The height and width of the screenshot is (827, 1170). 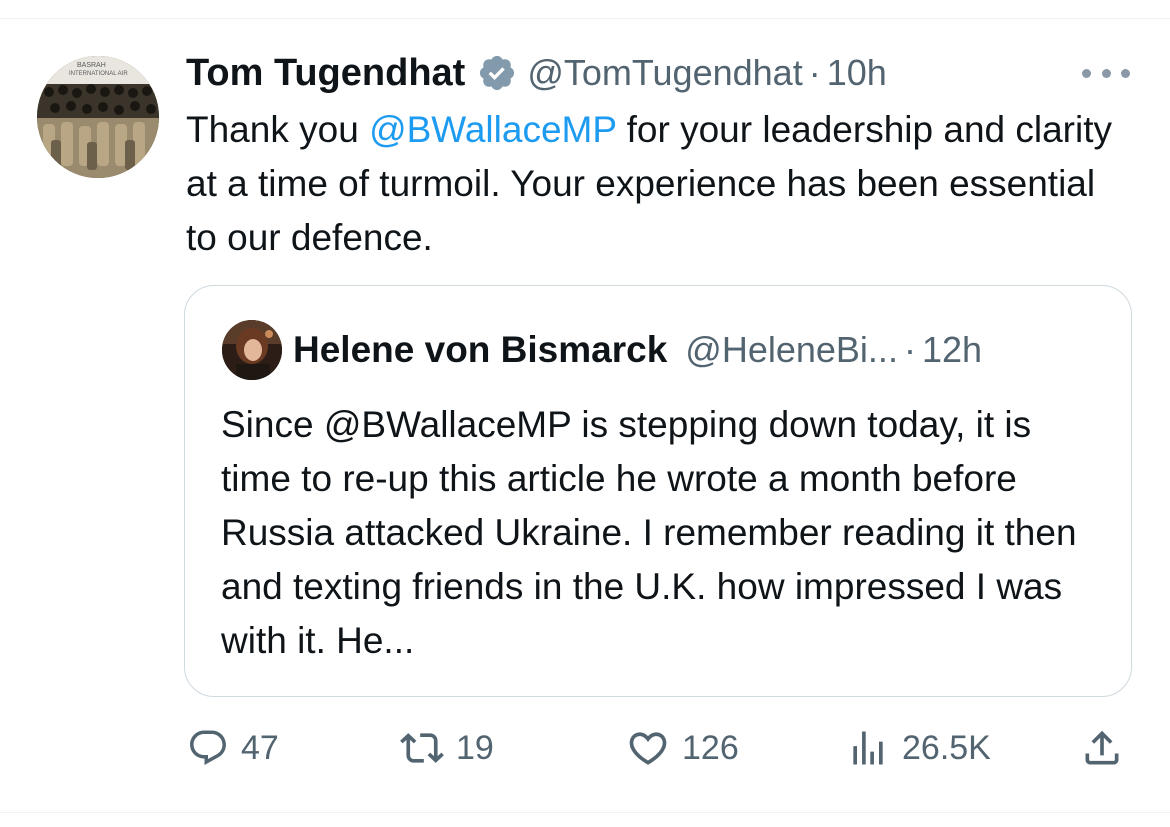 What do you see at coordinates (868, 748) in the screenshot?
I see `views-chart-icon` at bounding box center [868, 748].